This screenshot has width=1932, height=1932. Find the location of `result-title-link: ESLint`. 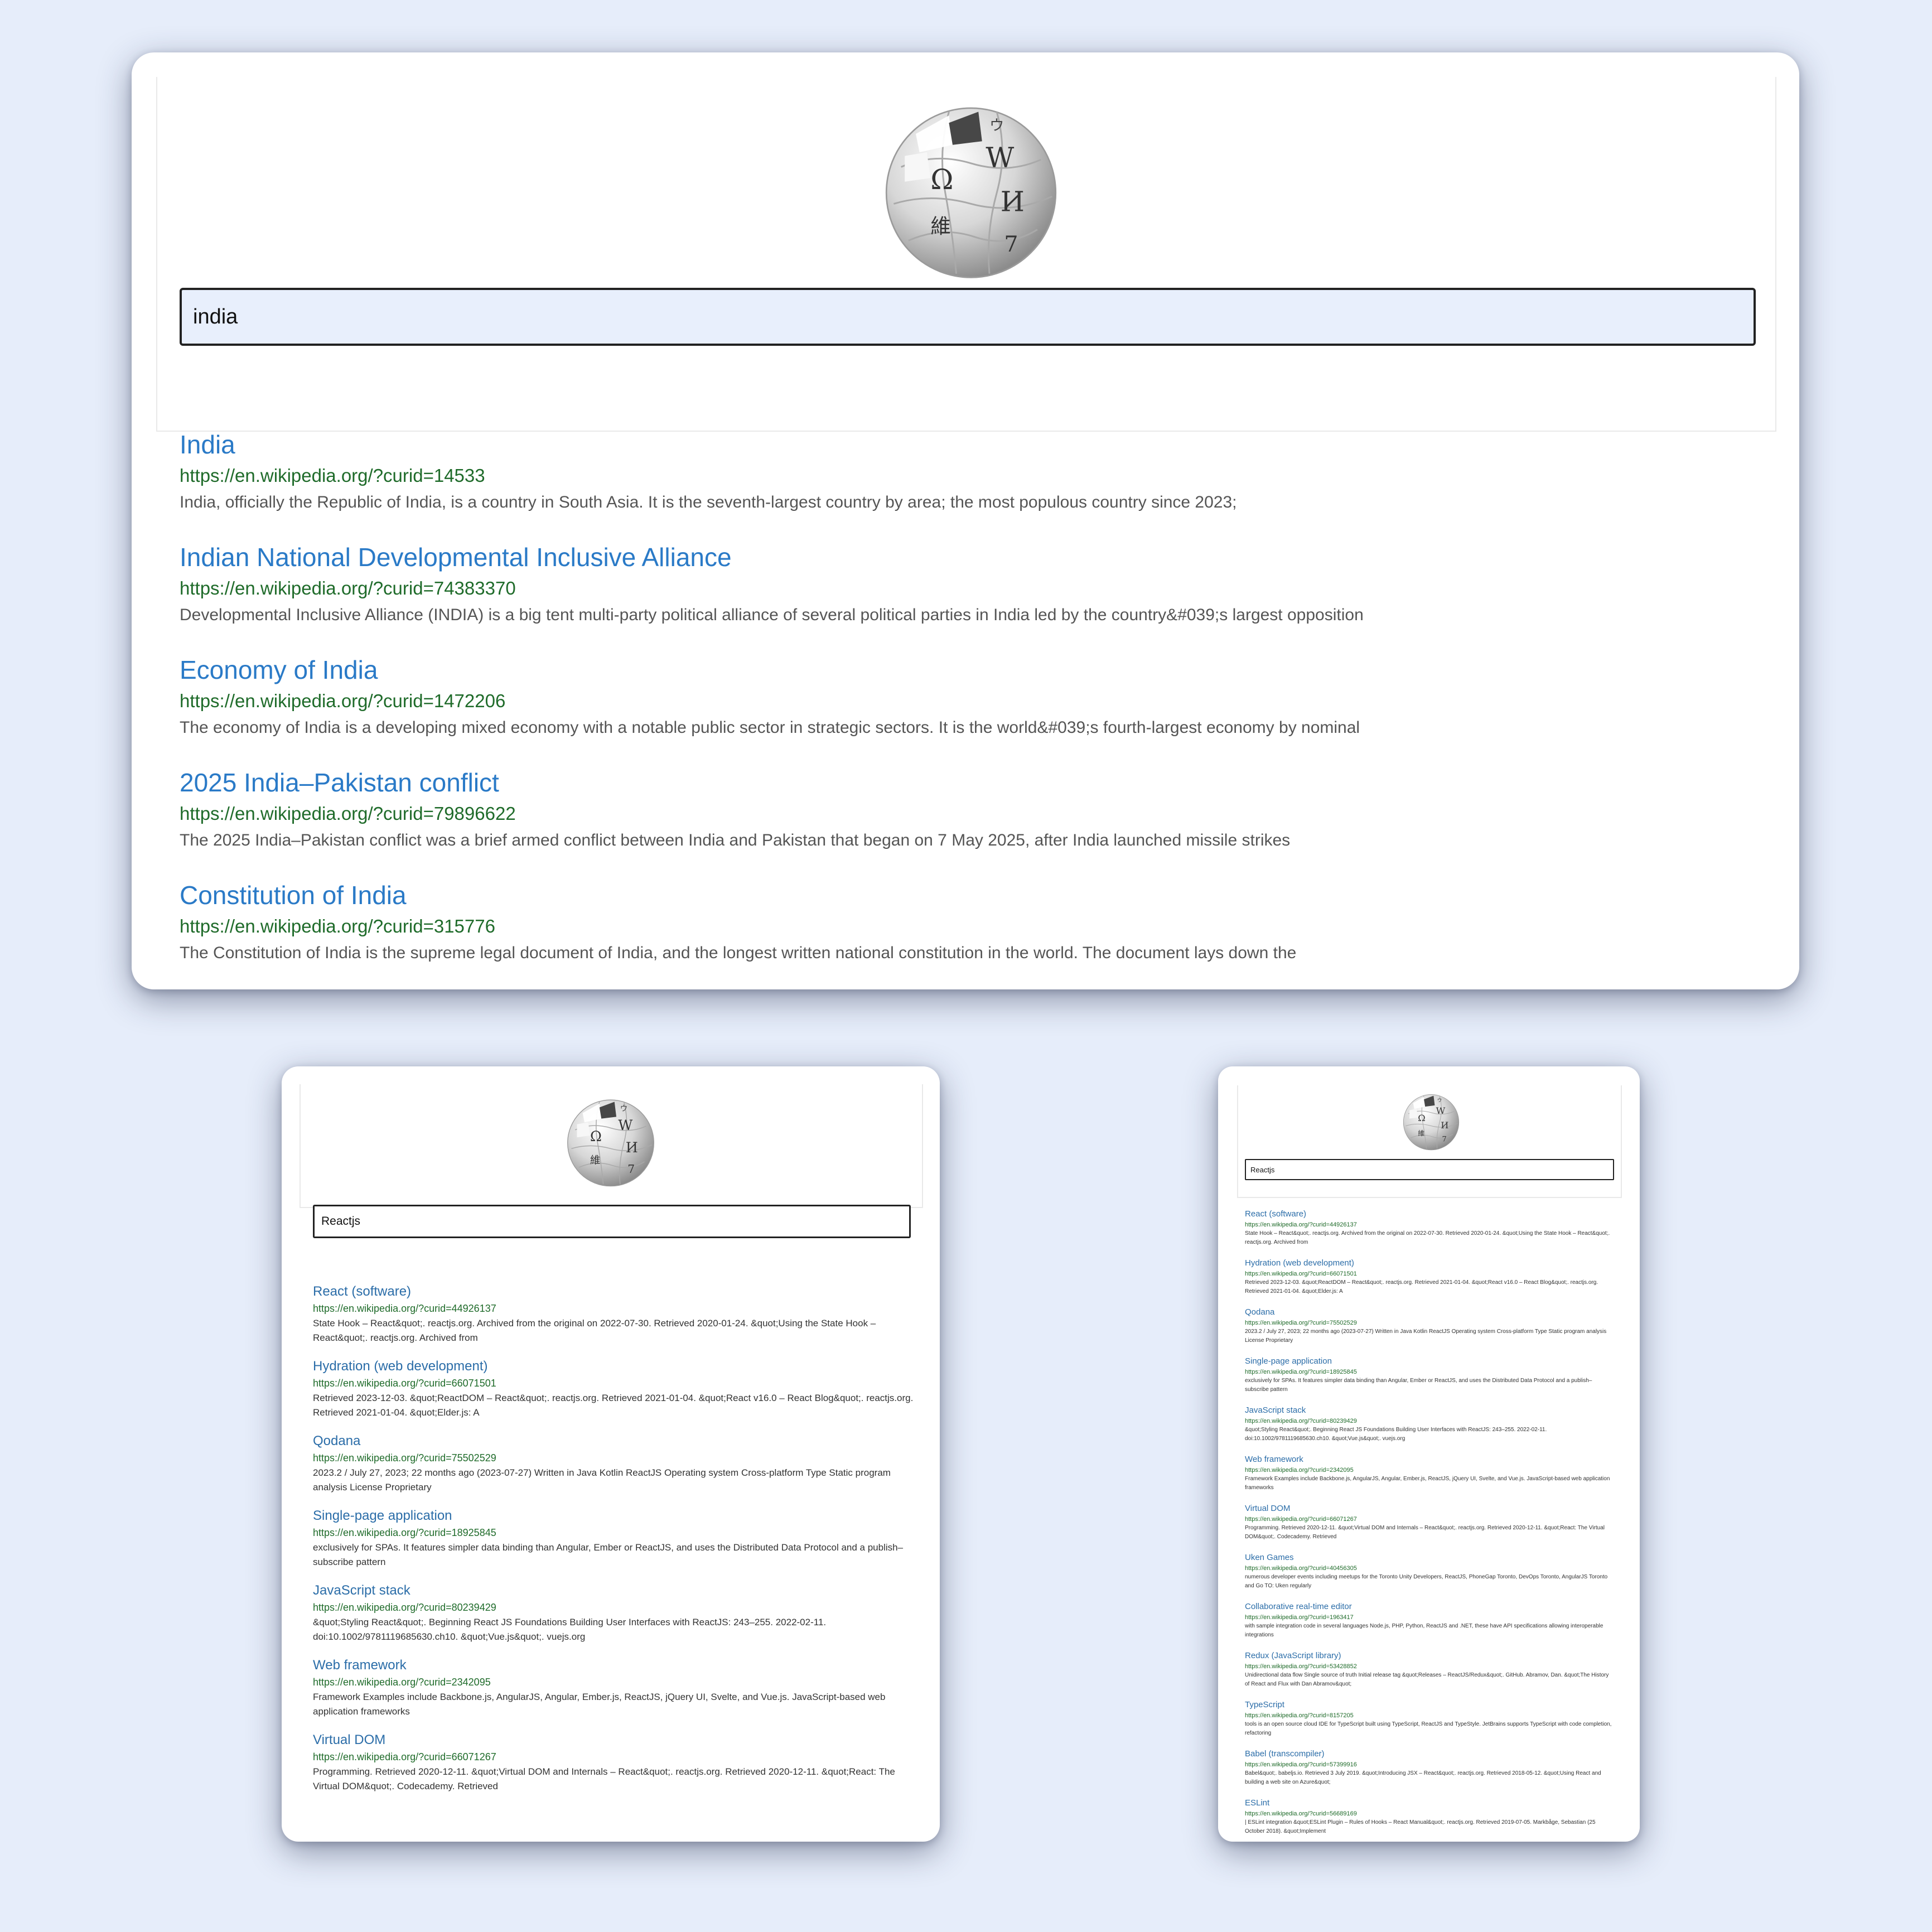

result-title-link: ESLint is located at coordinates (1429, 1803).